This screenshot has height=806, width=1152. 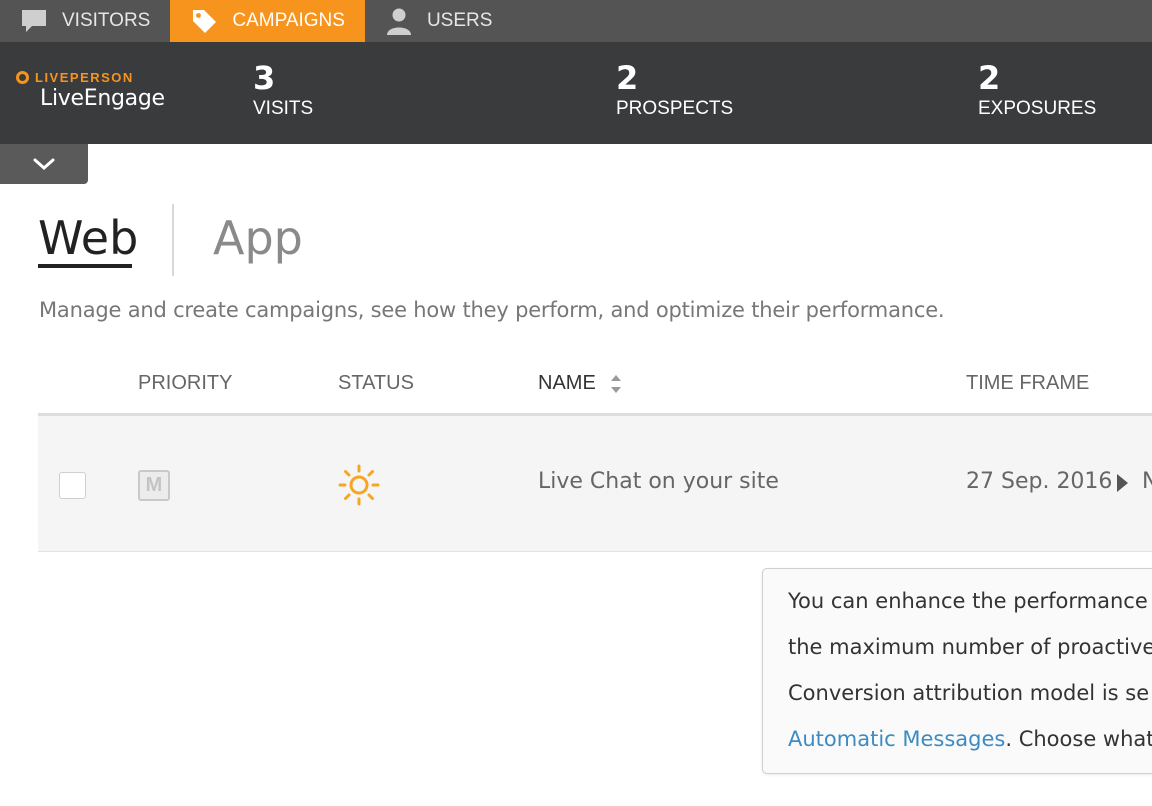 I want to click on stat-label: VISITS, so click(x=283, y=108).